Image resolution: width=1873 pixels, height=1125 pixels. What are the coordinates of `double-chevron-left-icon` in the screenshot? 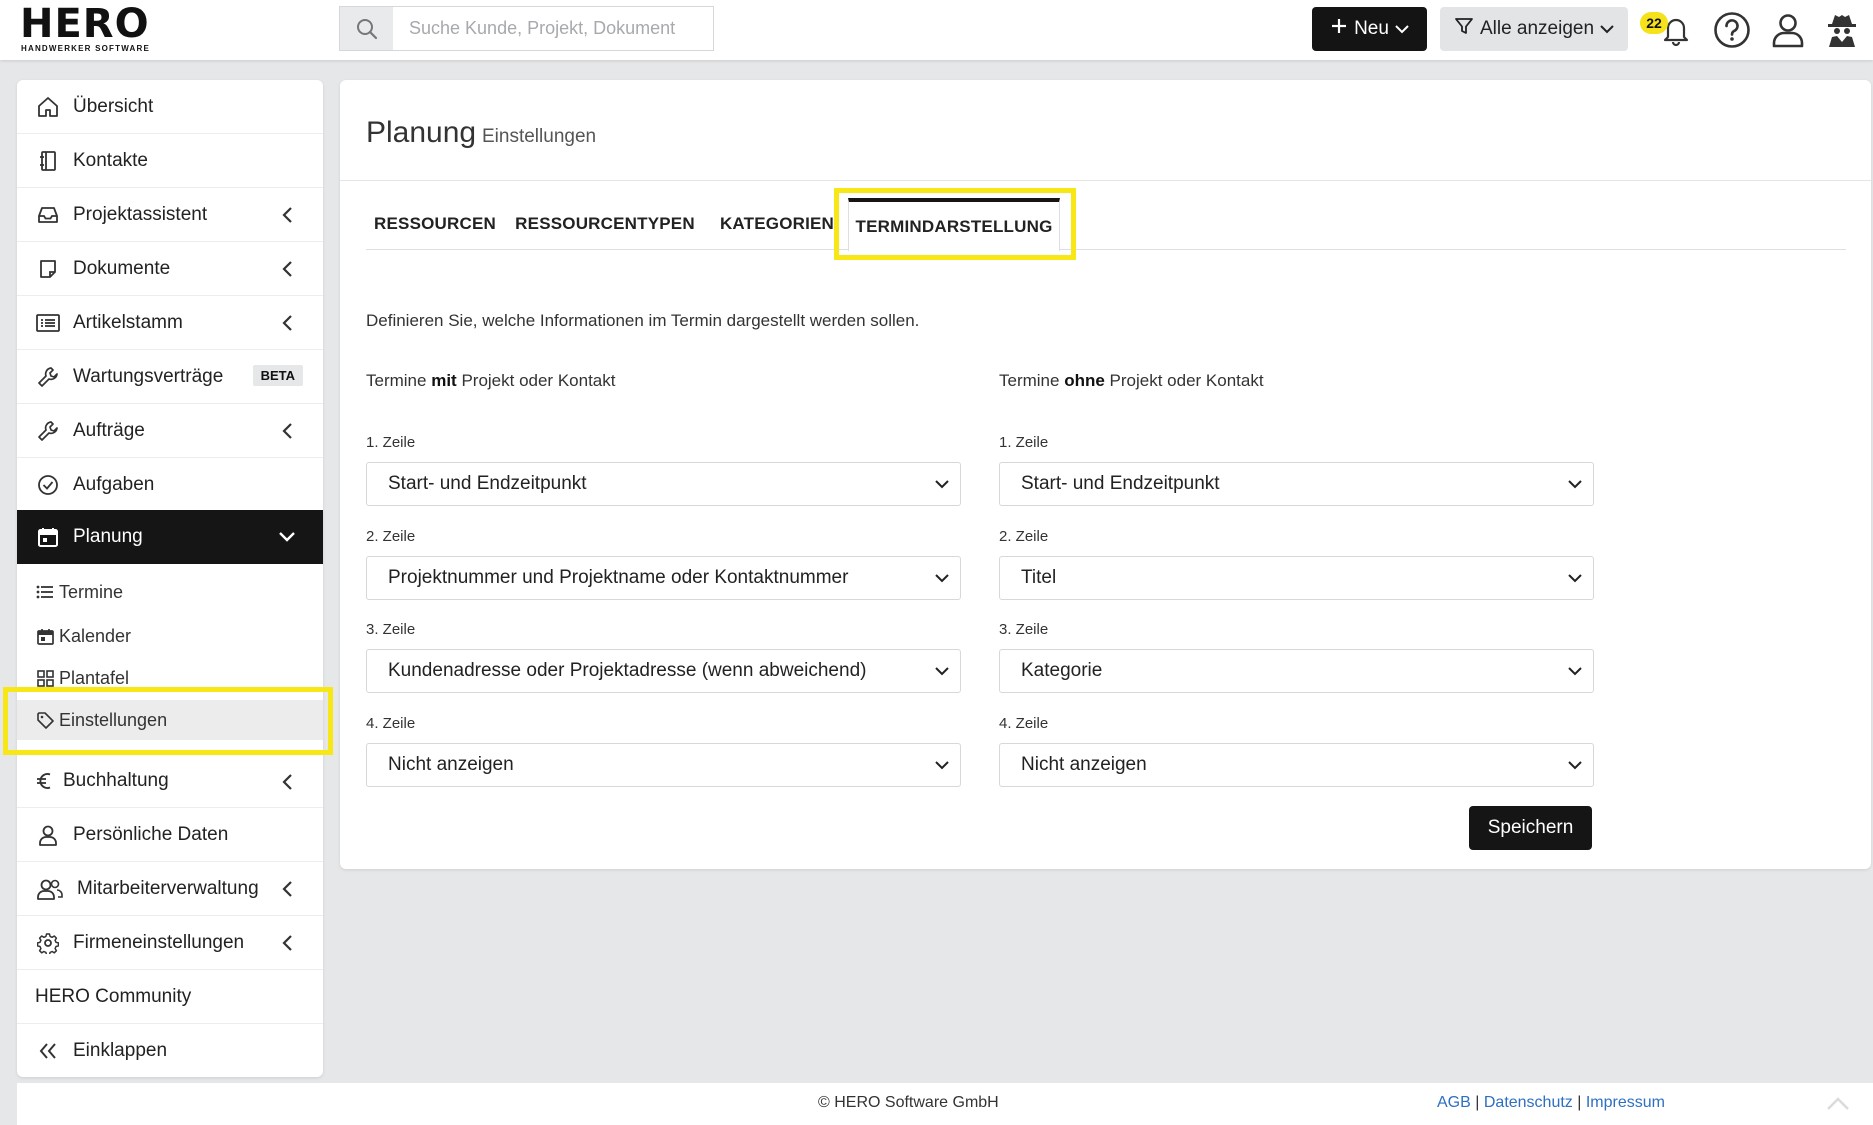 It's located at (48, 1051).